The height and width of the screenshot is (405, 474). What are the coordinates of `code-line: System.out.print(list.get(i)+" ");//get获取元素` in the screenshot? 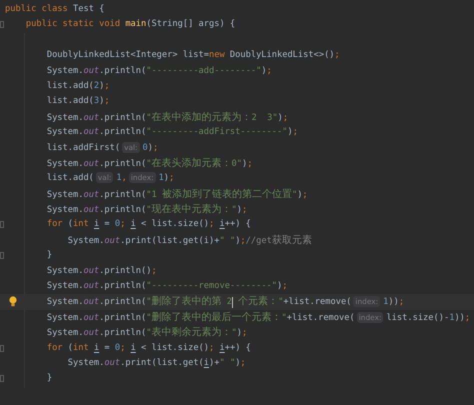 It's located at (189, 241).